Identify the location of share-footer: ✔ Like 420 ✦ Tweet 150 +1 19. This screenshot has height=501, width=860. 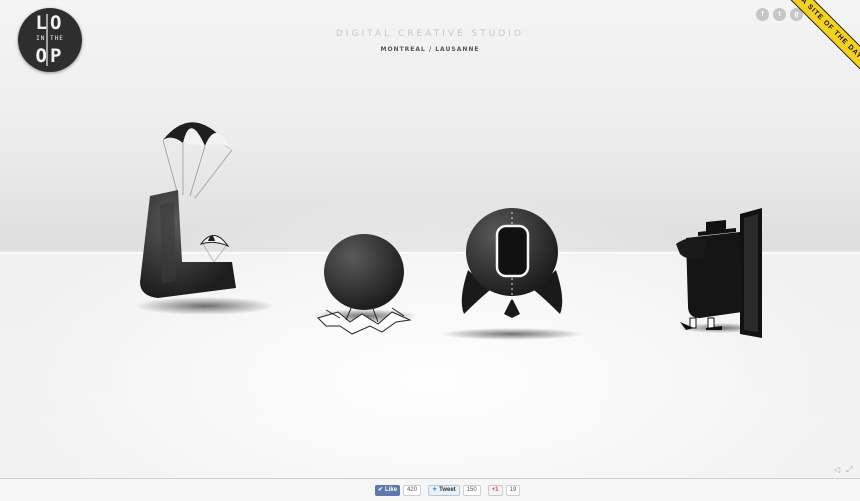
(430, 489).